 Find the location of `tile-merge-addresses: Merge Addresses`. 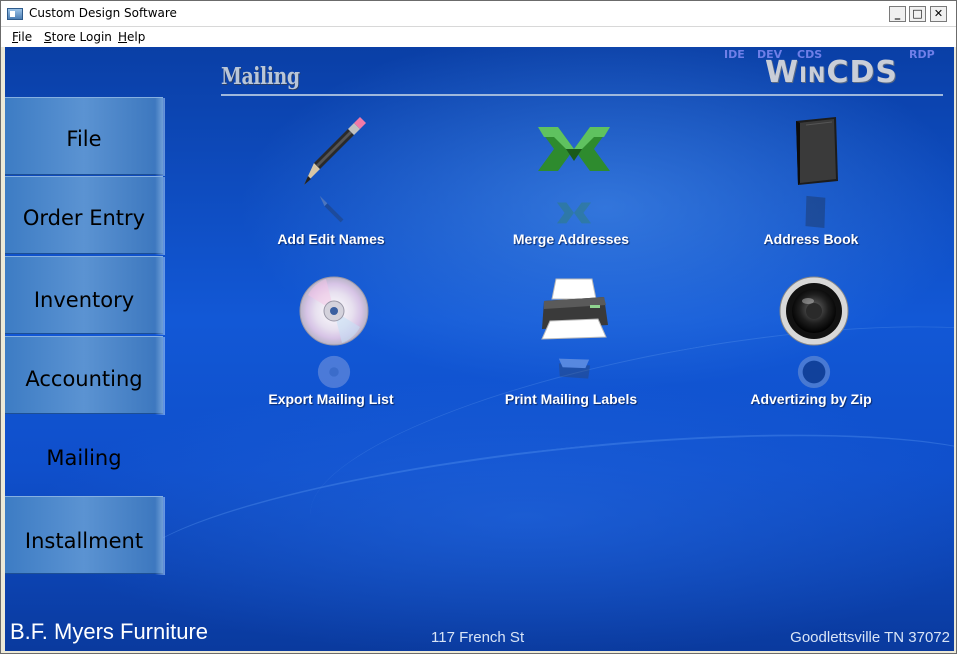

tile-merge-addresses: Merge Addresses is located at coordinates (571, 190).